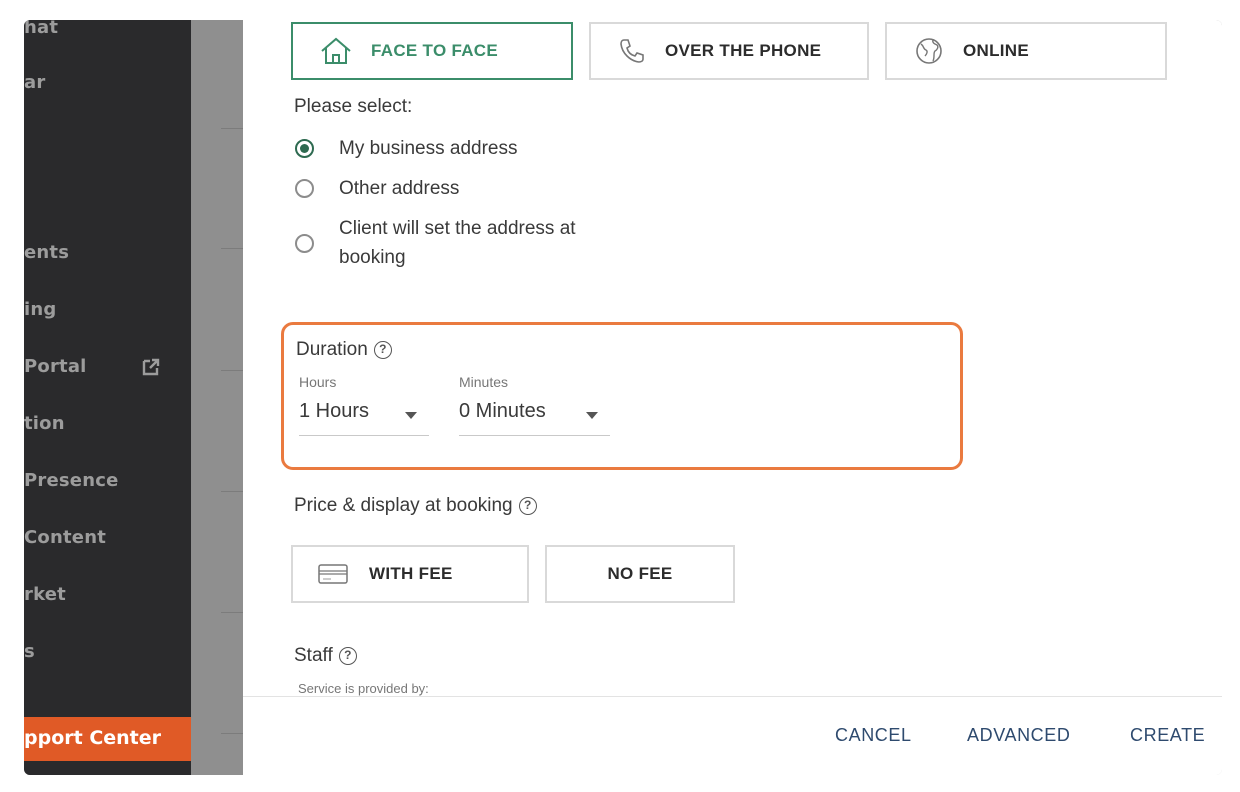  I want to click on create-button: CREATE, so click(1167, 735).